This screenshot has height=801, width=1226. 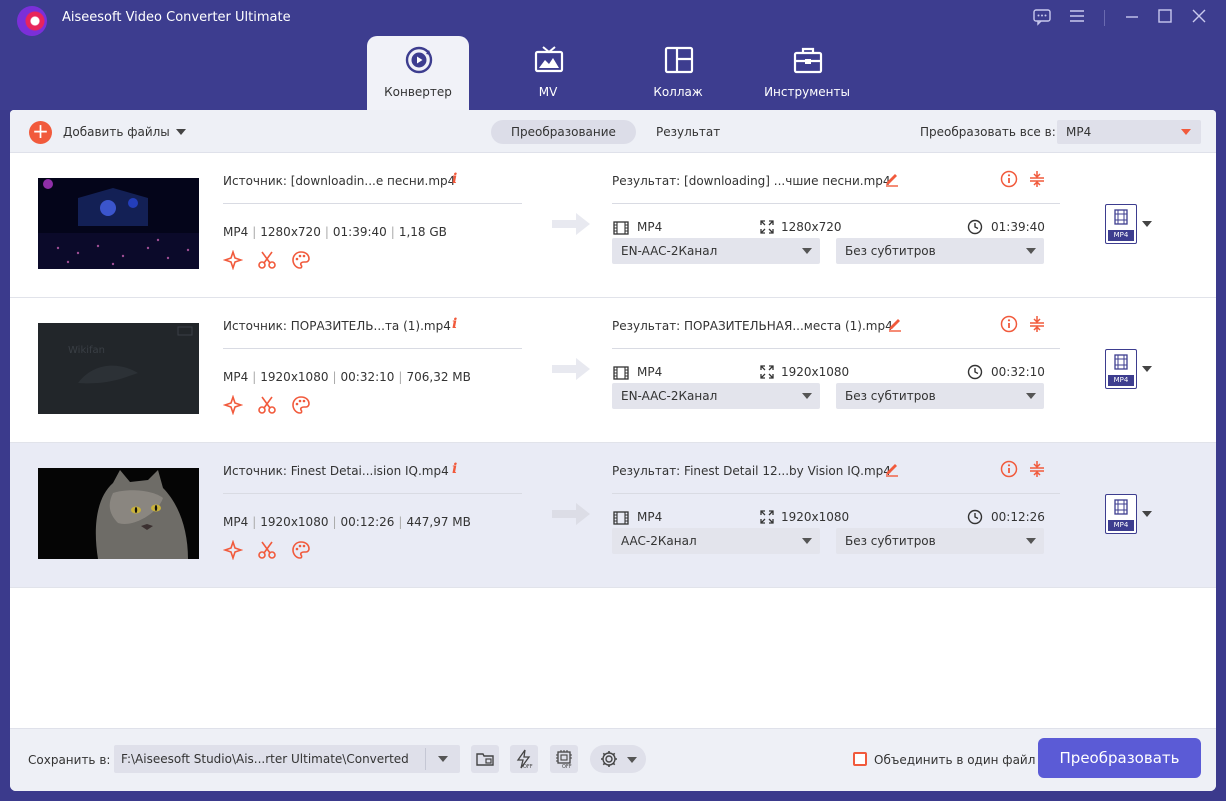 What do you see at coordinates (347, 522) in the screenshot?
I see `source-meta: MP4 | 1920x1080 | 00:12:26 | 447,97 MB` at bounding box center [347, 522].